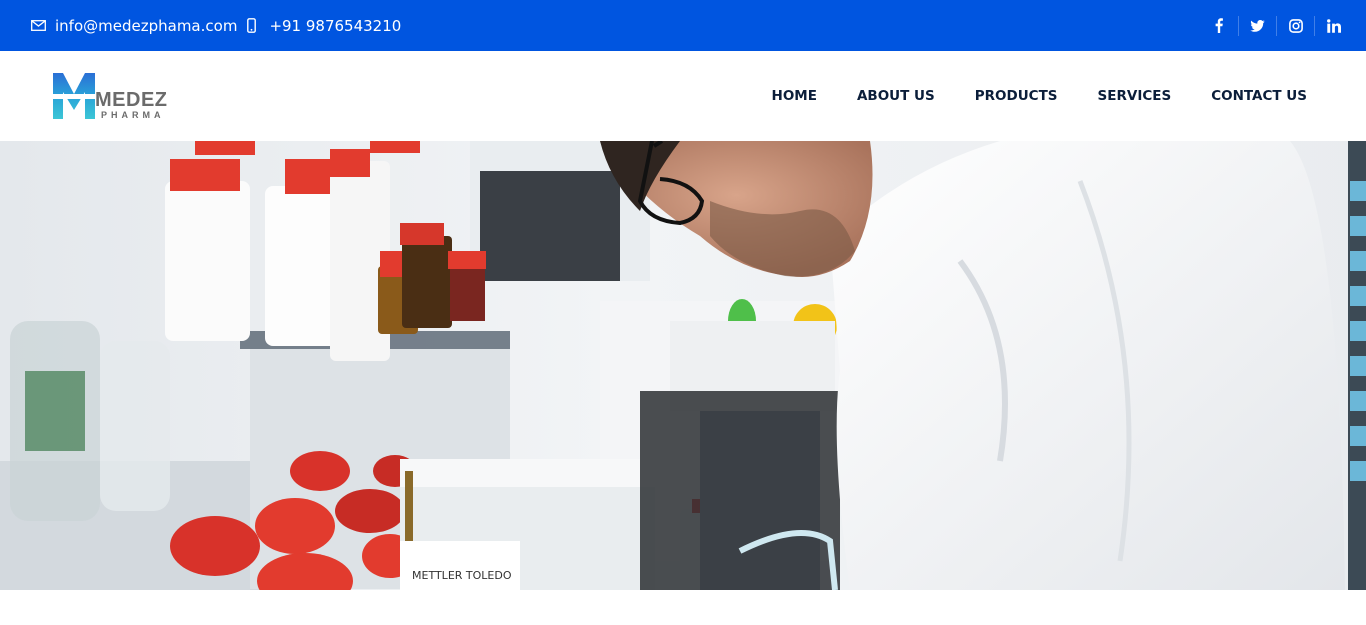 This screenshot has height=625, width=1366. Describe the element at coordinates (683, 607) in the screenshot. I see `page-content-area` at that location.